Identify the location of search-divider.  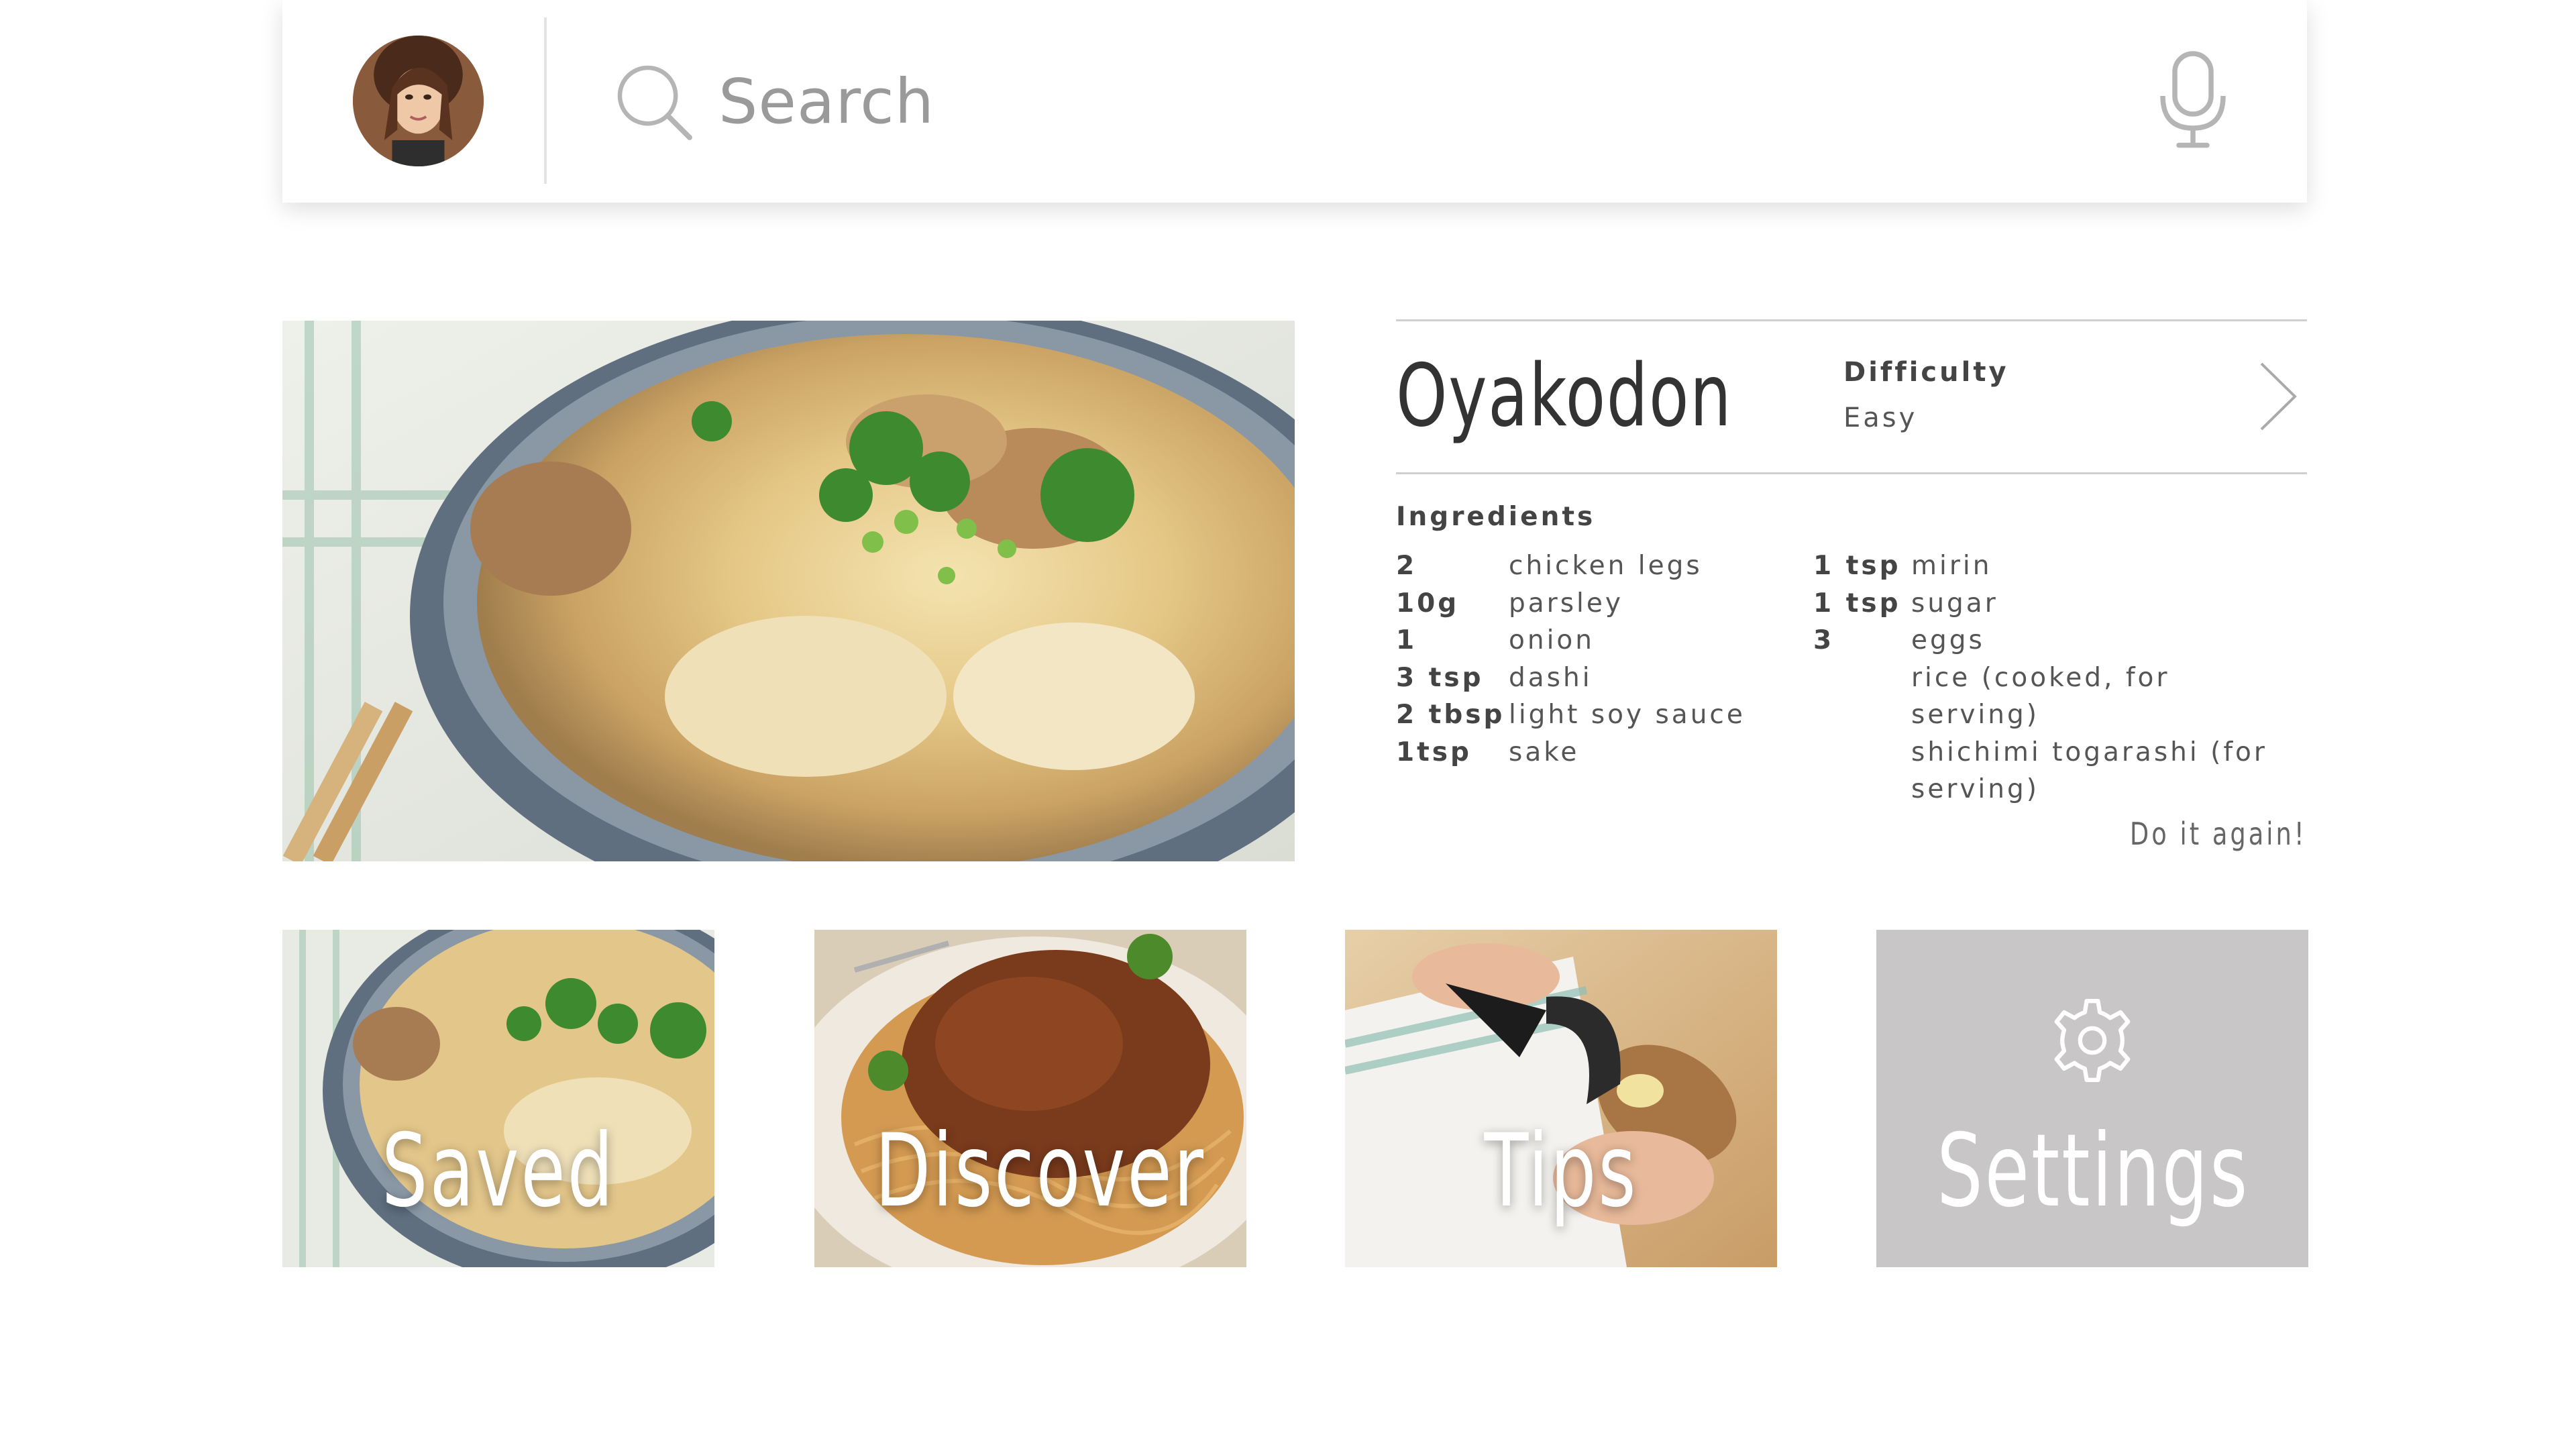
(545, 100).